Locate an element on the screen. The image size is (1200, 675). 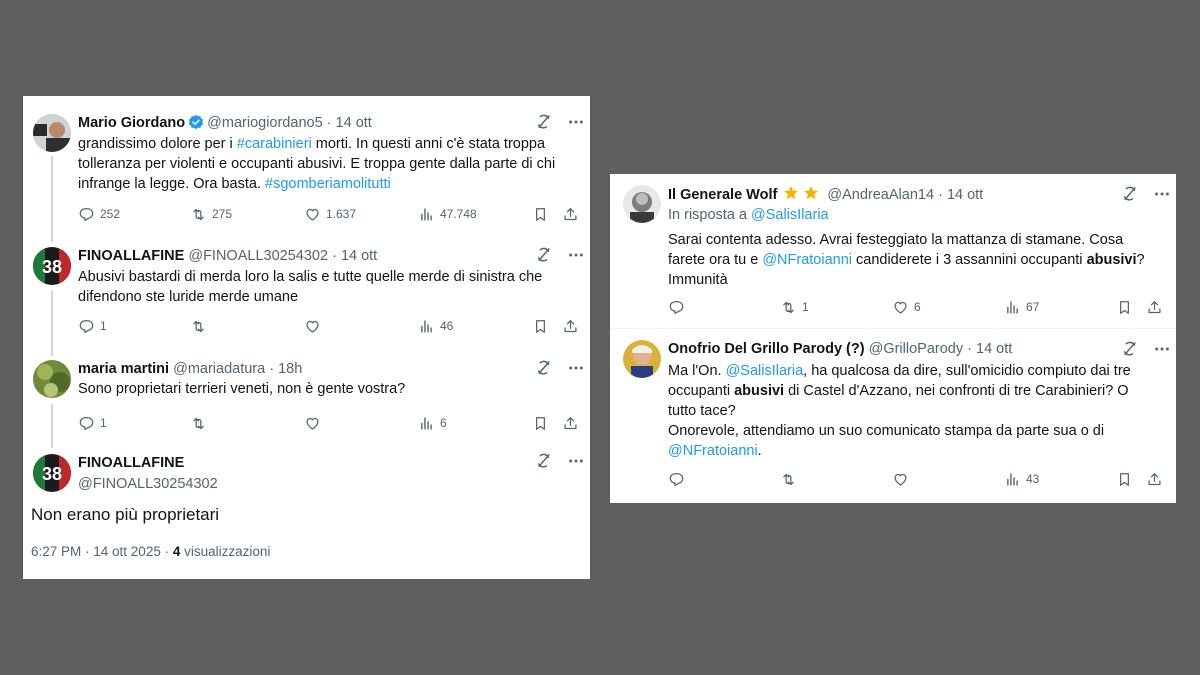
author-handle: @GrilloParody is located at coordinates (916, 349).